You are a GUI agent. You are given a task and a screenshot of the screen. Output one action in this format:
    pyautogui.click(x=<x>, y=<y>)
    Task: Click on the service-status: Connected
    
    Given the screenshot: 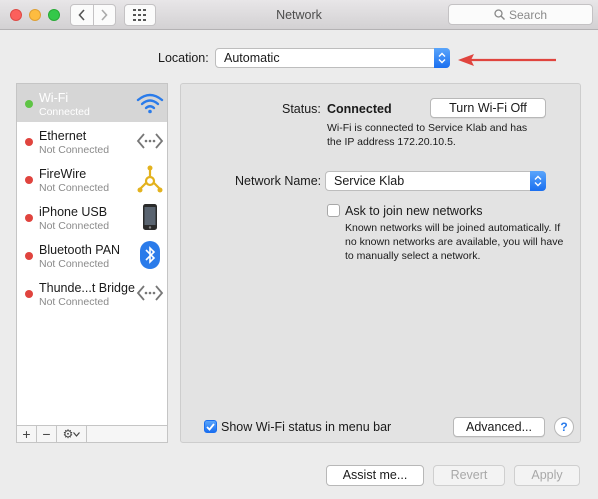 What is the action you would take?
    pyautogui.click(x=64, y=112)
    